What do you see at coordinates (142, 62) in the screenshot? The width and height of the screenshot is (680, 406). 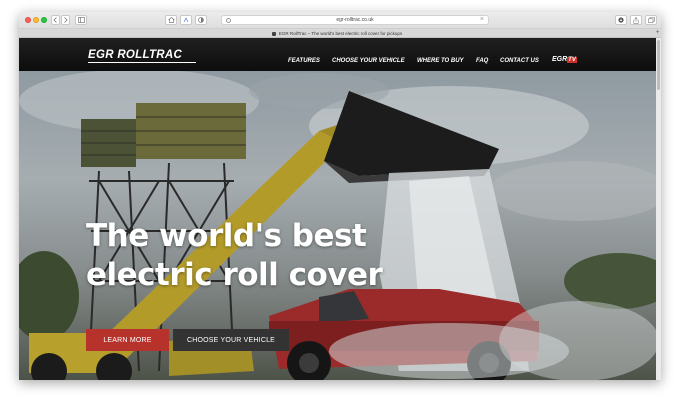 I see `logo-underline` at bounding box center [142, 62].